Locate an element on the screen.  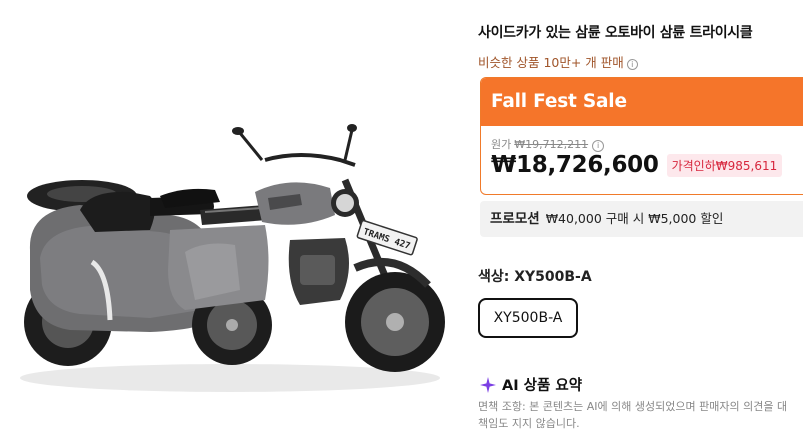
sold-count: 비슷한 상품 10만+ 개 판매 i is located at coordinates (558, 61).